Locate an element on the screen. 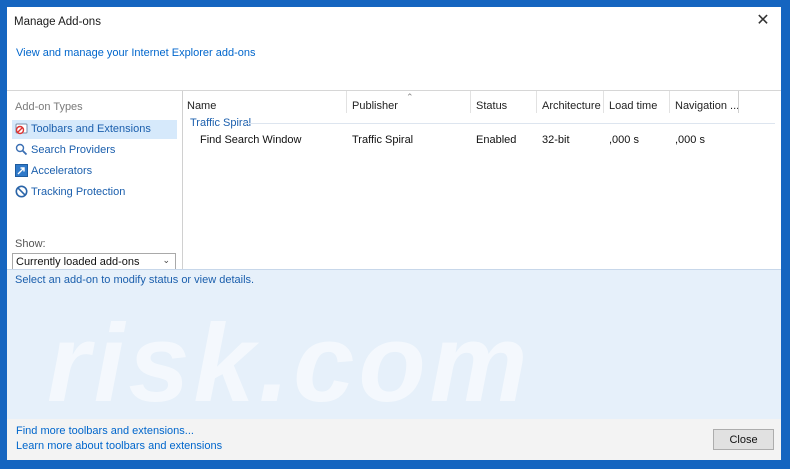 The height and width of the screenshot is (469, 790). title-bar: Manage Add-ons ✕ is located at coordinates (394, 22).